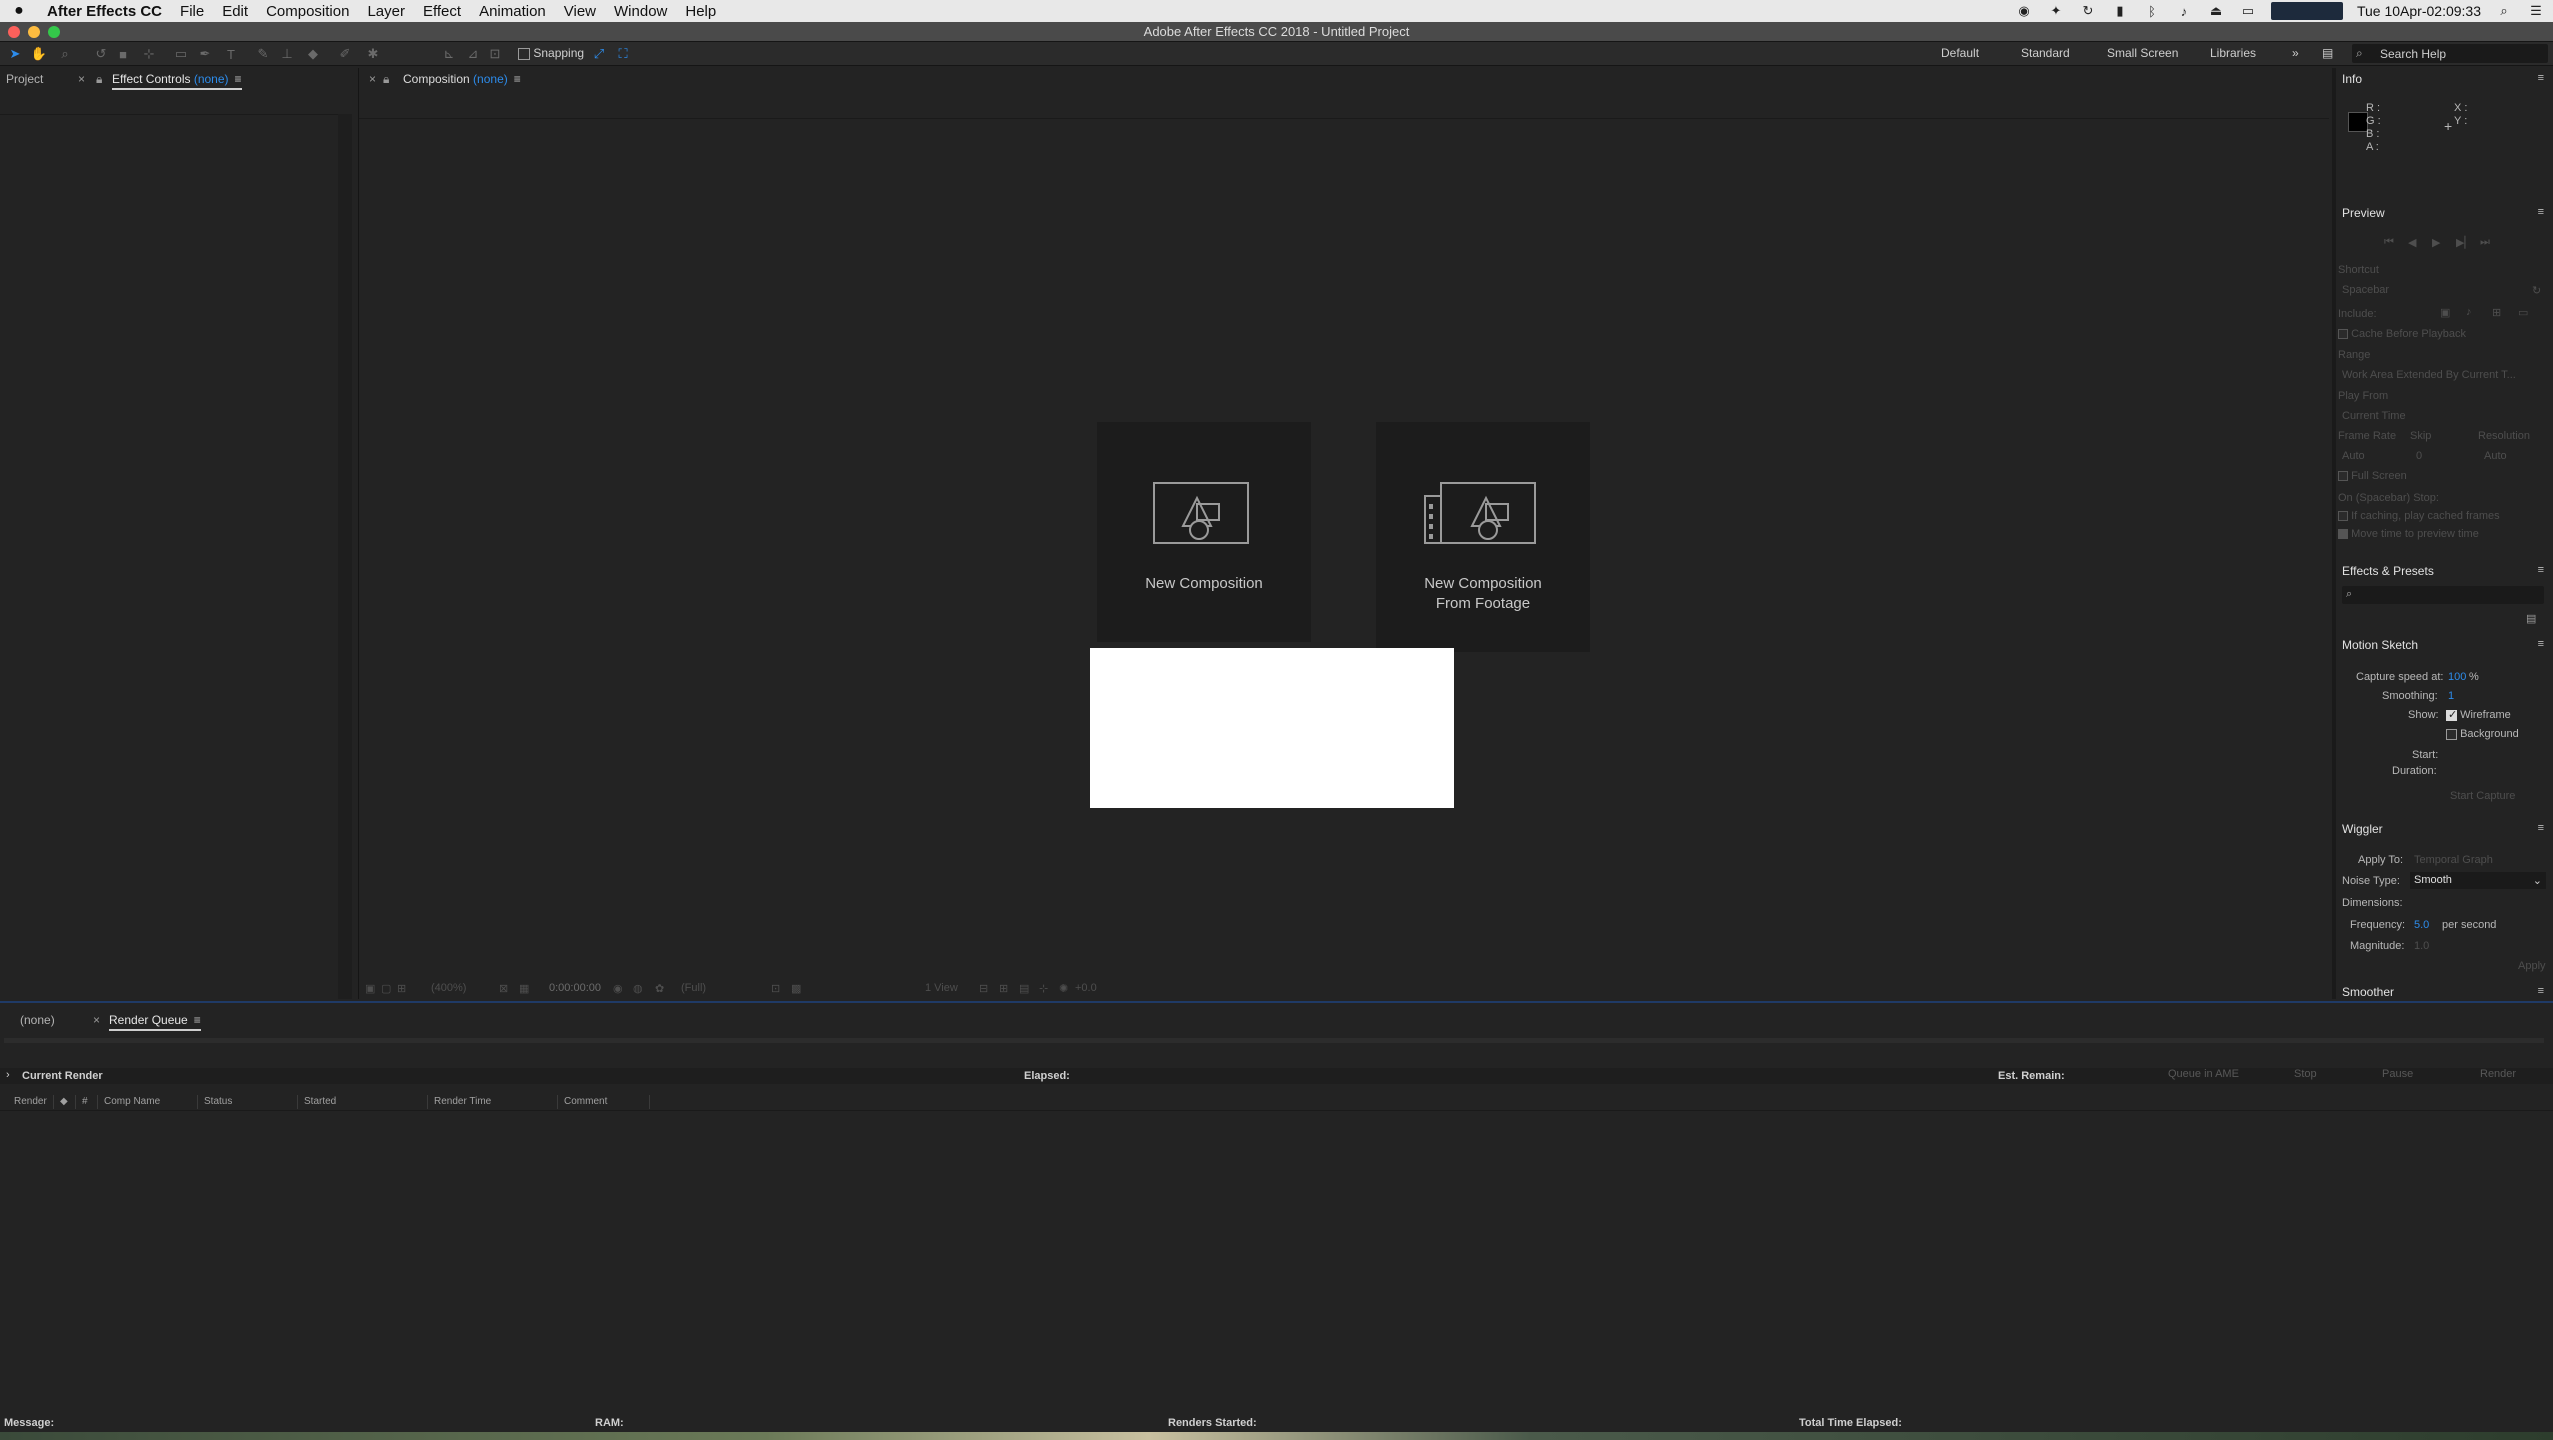 The image size is (2553, 1440). Describe the element at coordinates (2495, 456) in the screenshot. I see `resolution-select: Auto` at that location.